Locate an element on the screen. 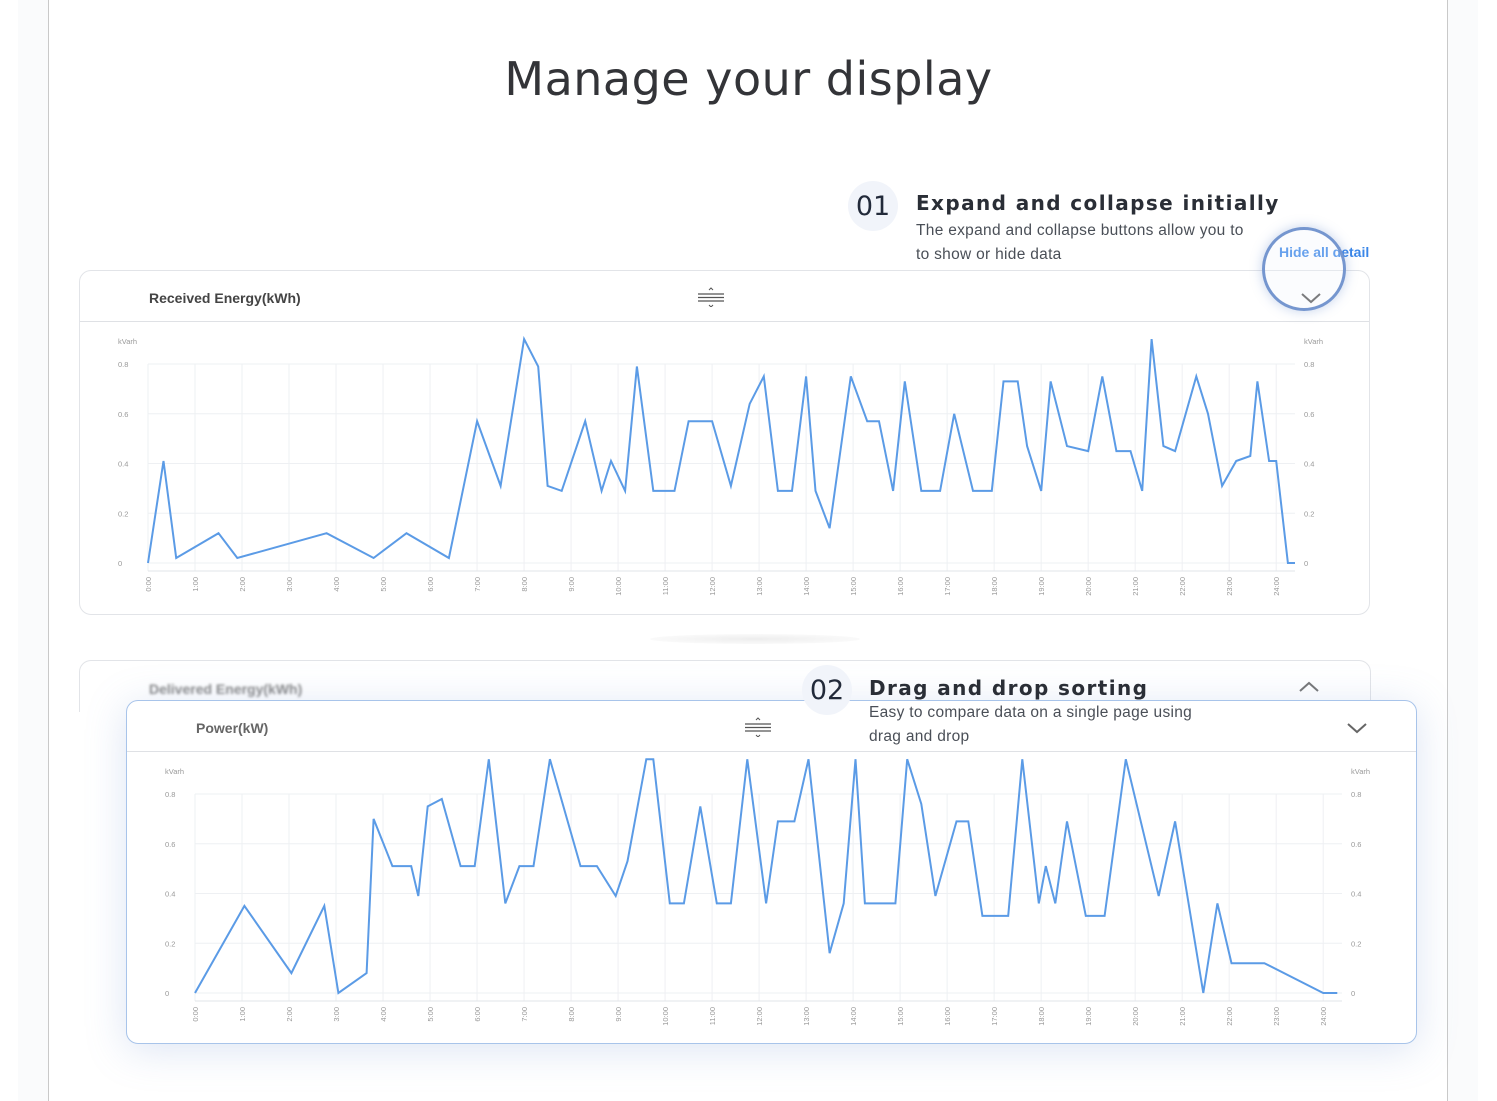 The width and height of the screenshot is (1497, 1101). card-title: Power(kW) is located at coordinates (232, 728).